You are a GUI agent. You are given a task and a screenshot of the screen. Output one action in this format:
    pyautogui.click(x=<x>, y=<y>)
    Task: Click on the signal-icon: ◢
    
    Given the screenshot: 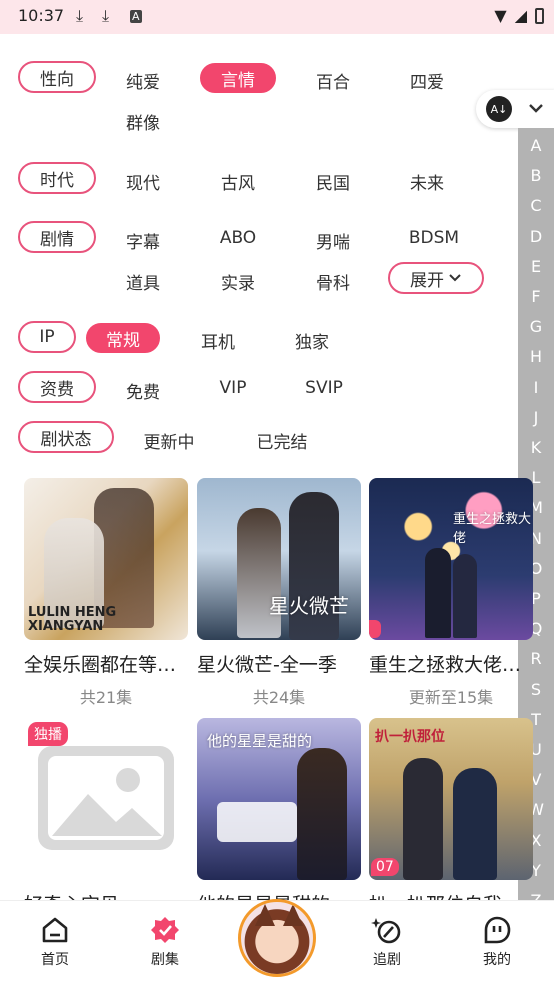 What is the action you would take?
    pyautogui.click(x=520, y=15)
    